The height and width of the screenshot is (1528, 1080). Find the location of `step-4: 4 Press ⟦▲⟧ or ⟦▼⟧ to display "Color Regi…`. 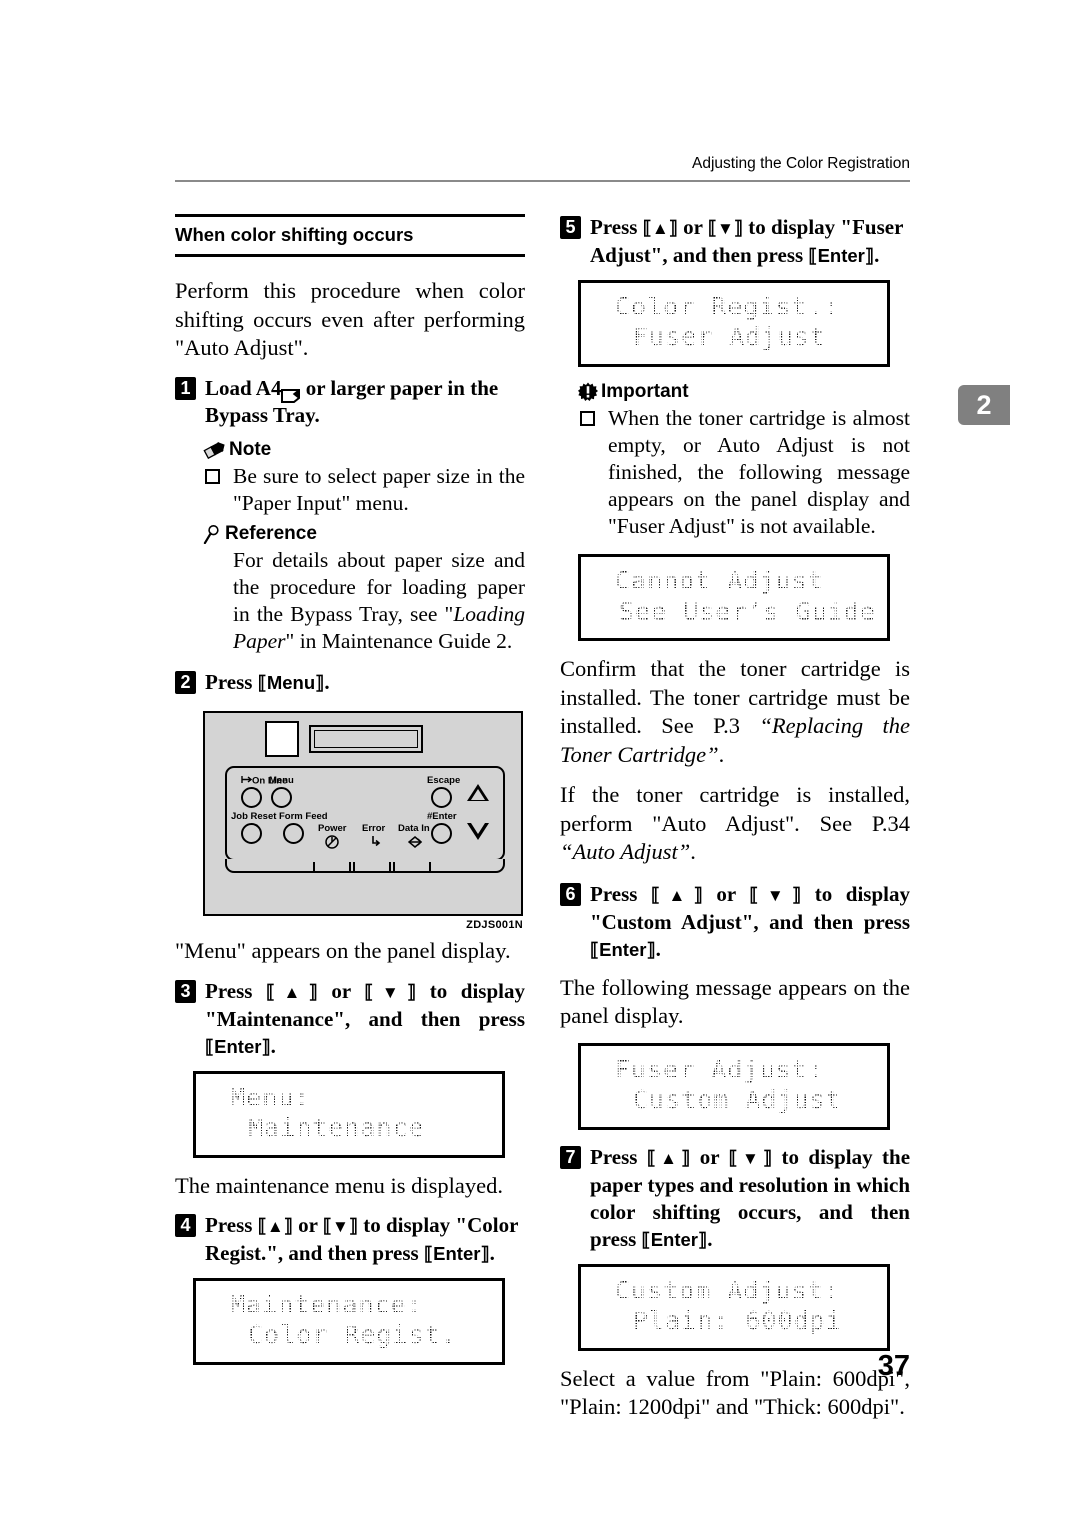

step-4: 4 Press ⟦▲⟧ or ⟦▼⟧ to display "Color Regi… is located at coordinates (350, 1240).